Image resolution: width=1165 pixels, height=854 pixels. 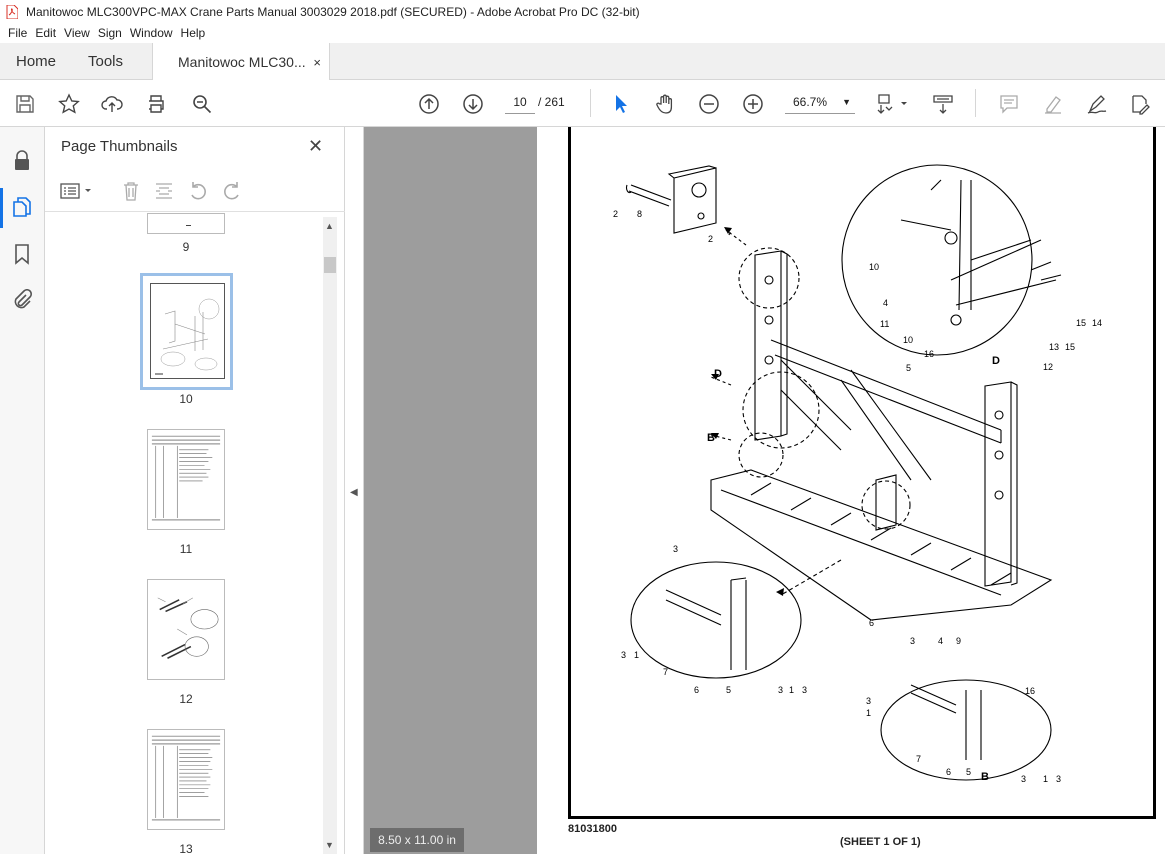 I want to click on page-number-input: 10, so click(x=520, y=102).